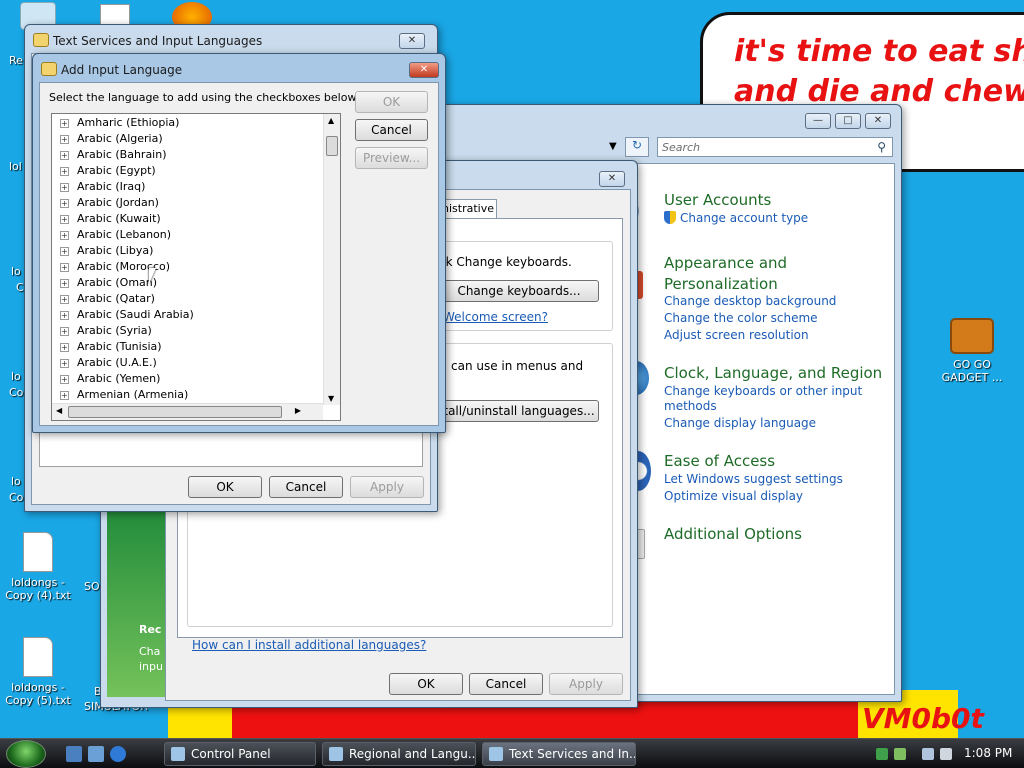 This screenshot has height=768, width=1024. What do you see at coordinates (773, 373) in the screenshot?
I see `clock-language-region-heading: Clock, Language, and Region` at bounding box center [773, 373].